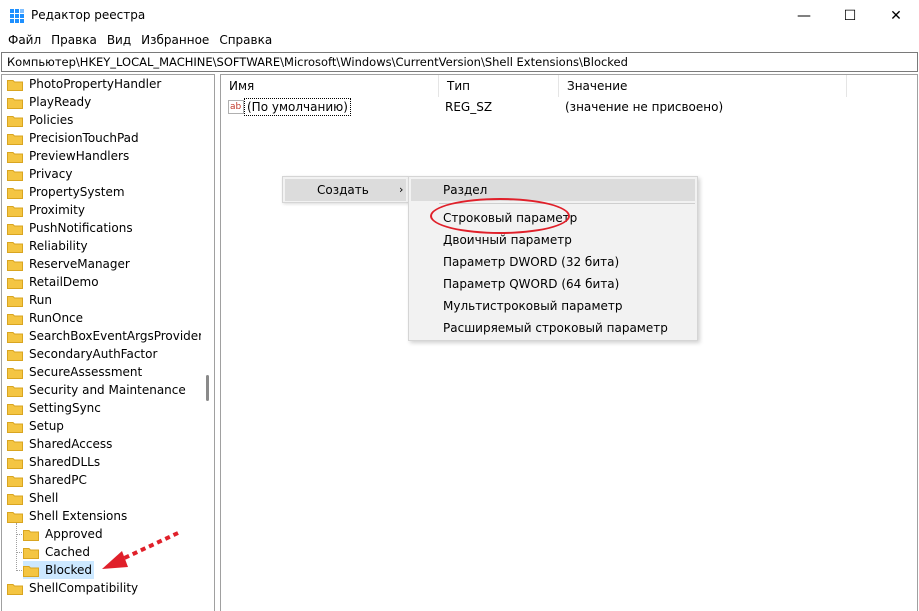  What do you see at coordinates (79, 264) in the screenshot?
I see `tree-item-label: ReserveManager` at bounding box center [79, 264].